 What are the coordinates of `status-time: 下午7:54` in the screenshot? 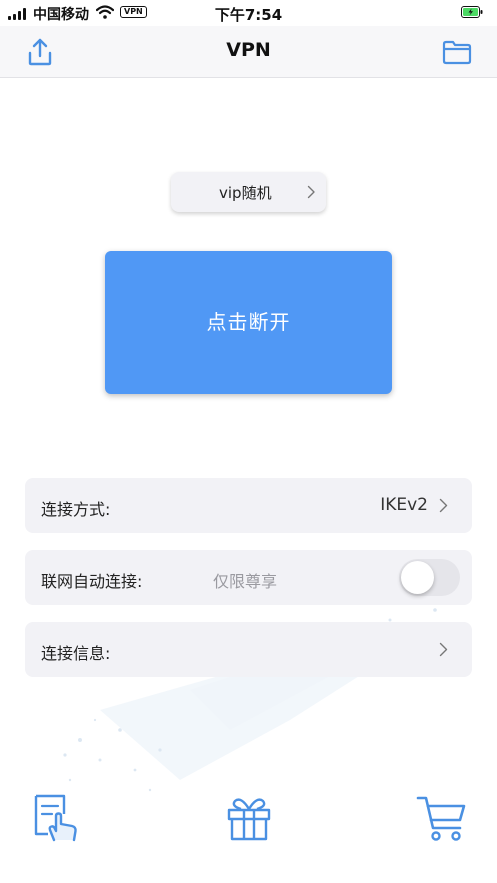 It's located at (248, 15).